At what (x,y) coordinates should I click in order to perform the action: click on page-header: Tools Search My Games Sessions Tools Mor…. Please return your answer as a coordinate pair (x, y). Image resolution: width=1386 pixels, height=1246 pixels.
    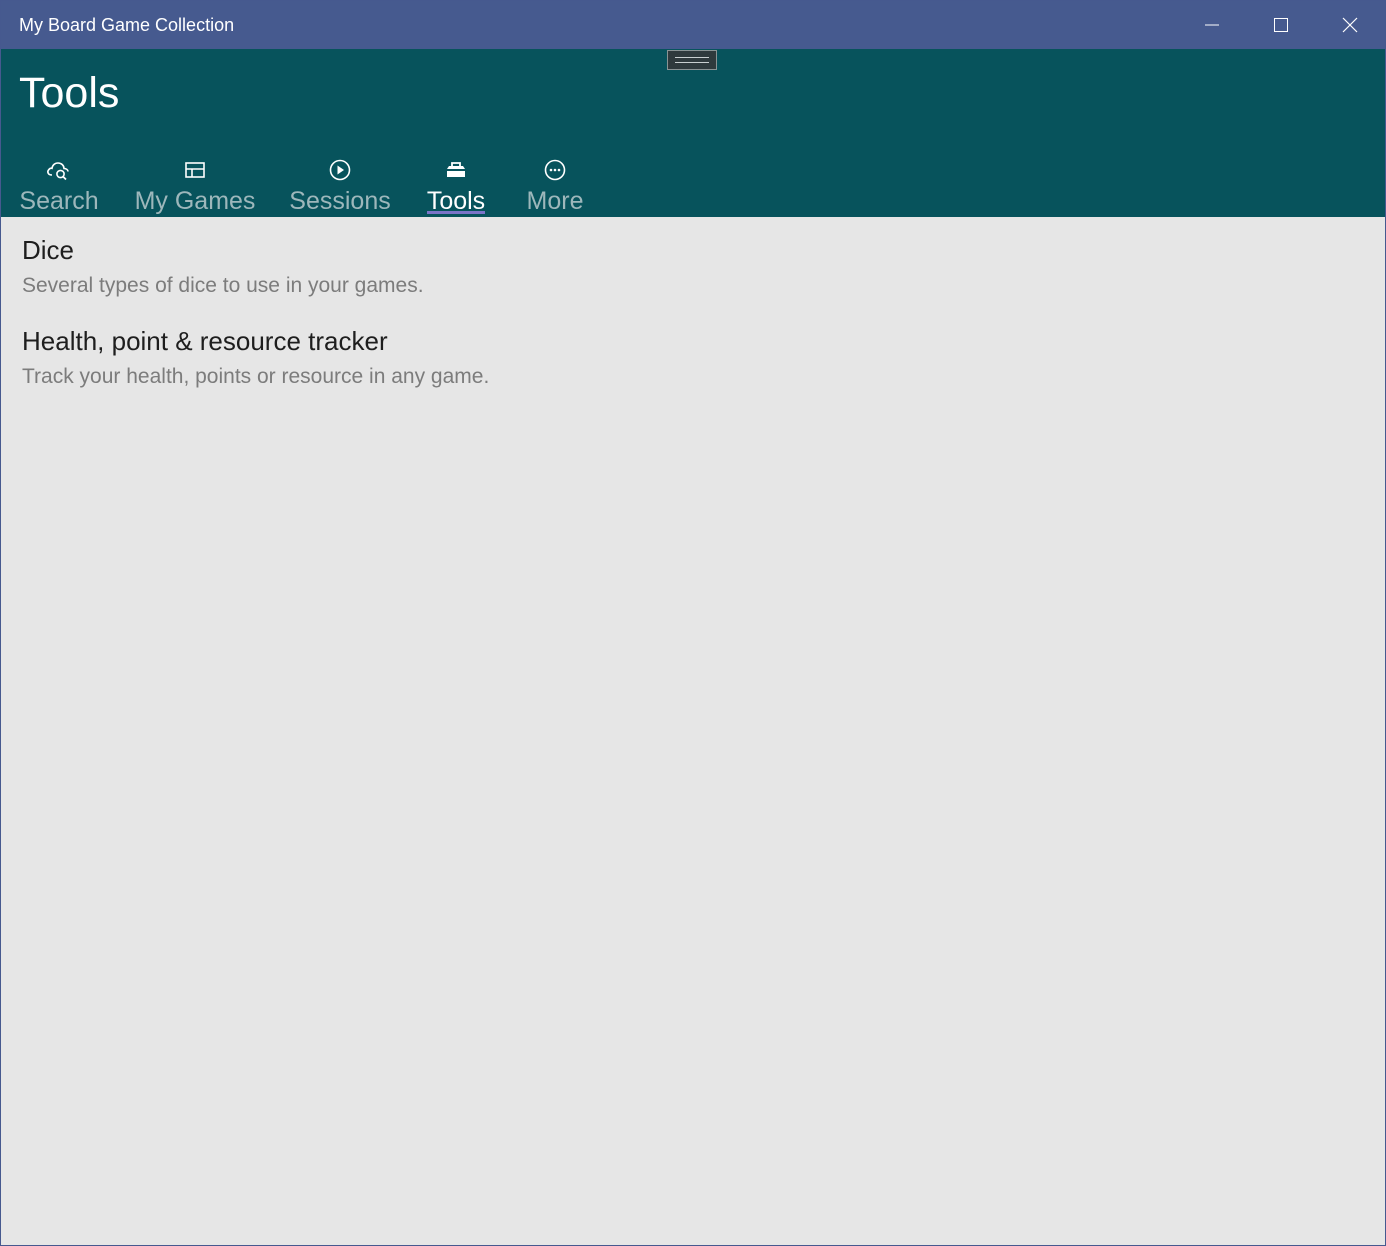
    Looking at the image, I should click on (693, 133).